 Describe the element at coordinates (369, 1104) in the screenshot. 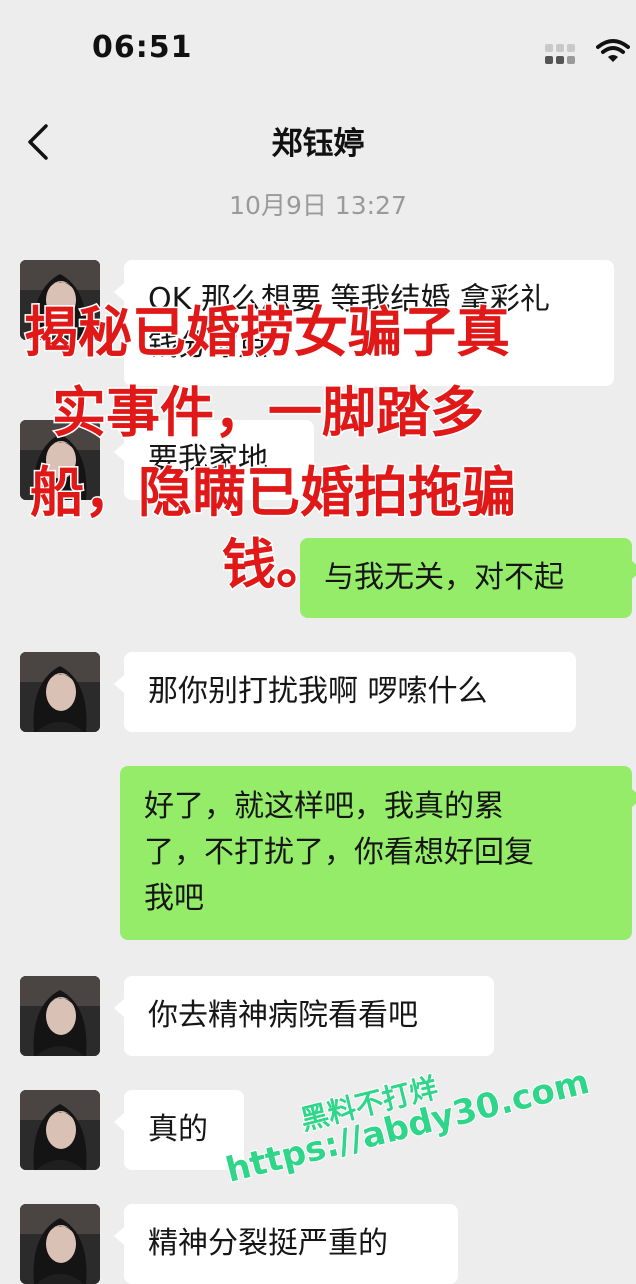

I see `watermark-text: 黑料不打烊` at that location.